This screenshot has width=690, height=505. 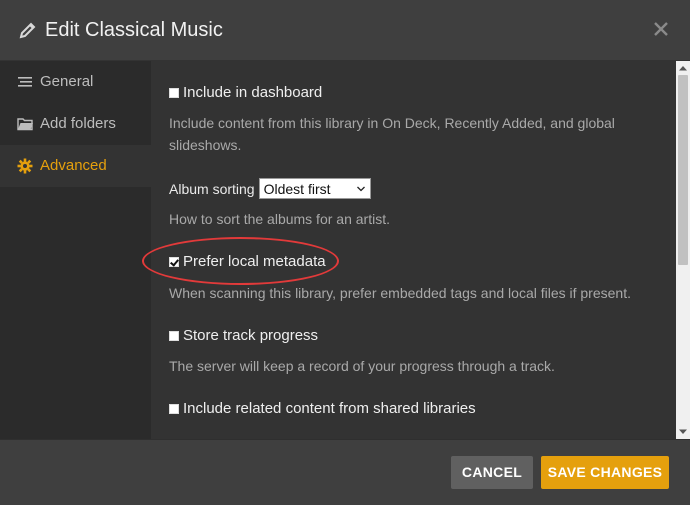 I want to click on pencil-icon, so click(x=27, y=30).